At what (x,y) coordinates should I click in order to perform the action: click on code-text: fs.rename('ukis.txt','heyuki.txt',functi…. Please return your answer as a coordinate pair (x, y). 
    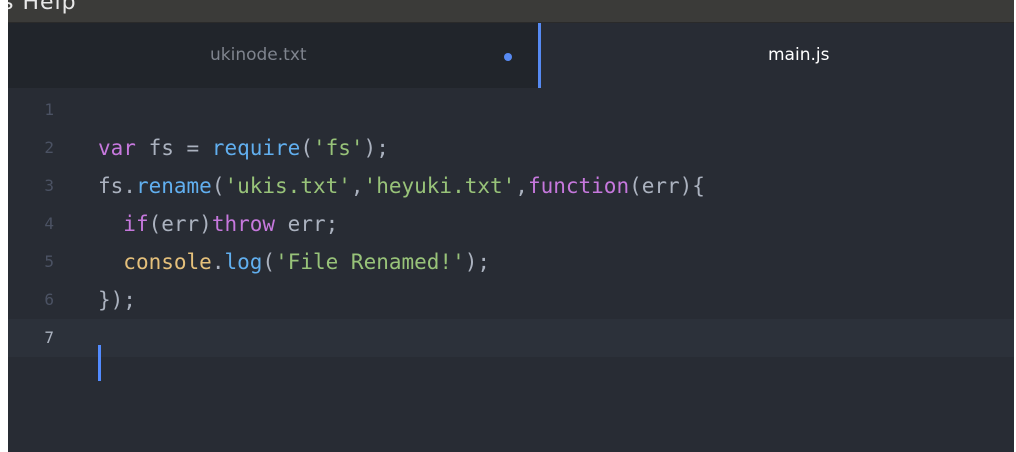
    Looking at the image, I should click on (401, 186).